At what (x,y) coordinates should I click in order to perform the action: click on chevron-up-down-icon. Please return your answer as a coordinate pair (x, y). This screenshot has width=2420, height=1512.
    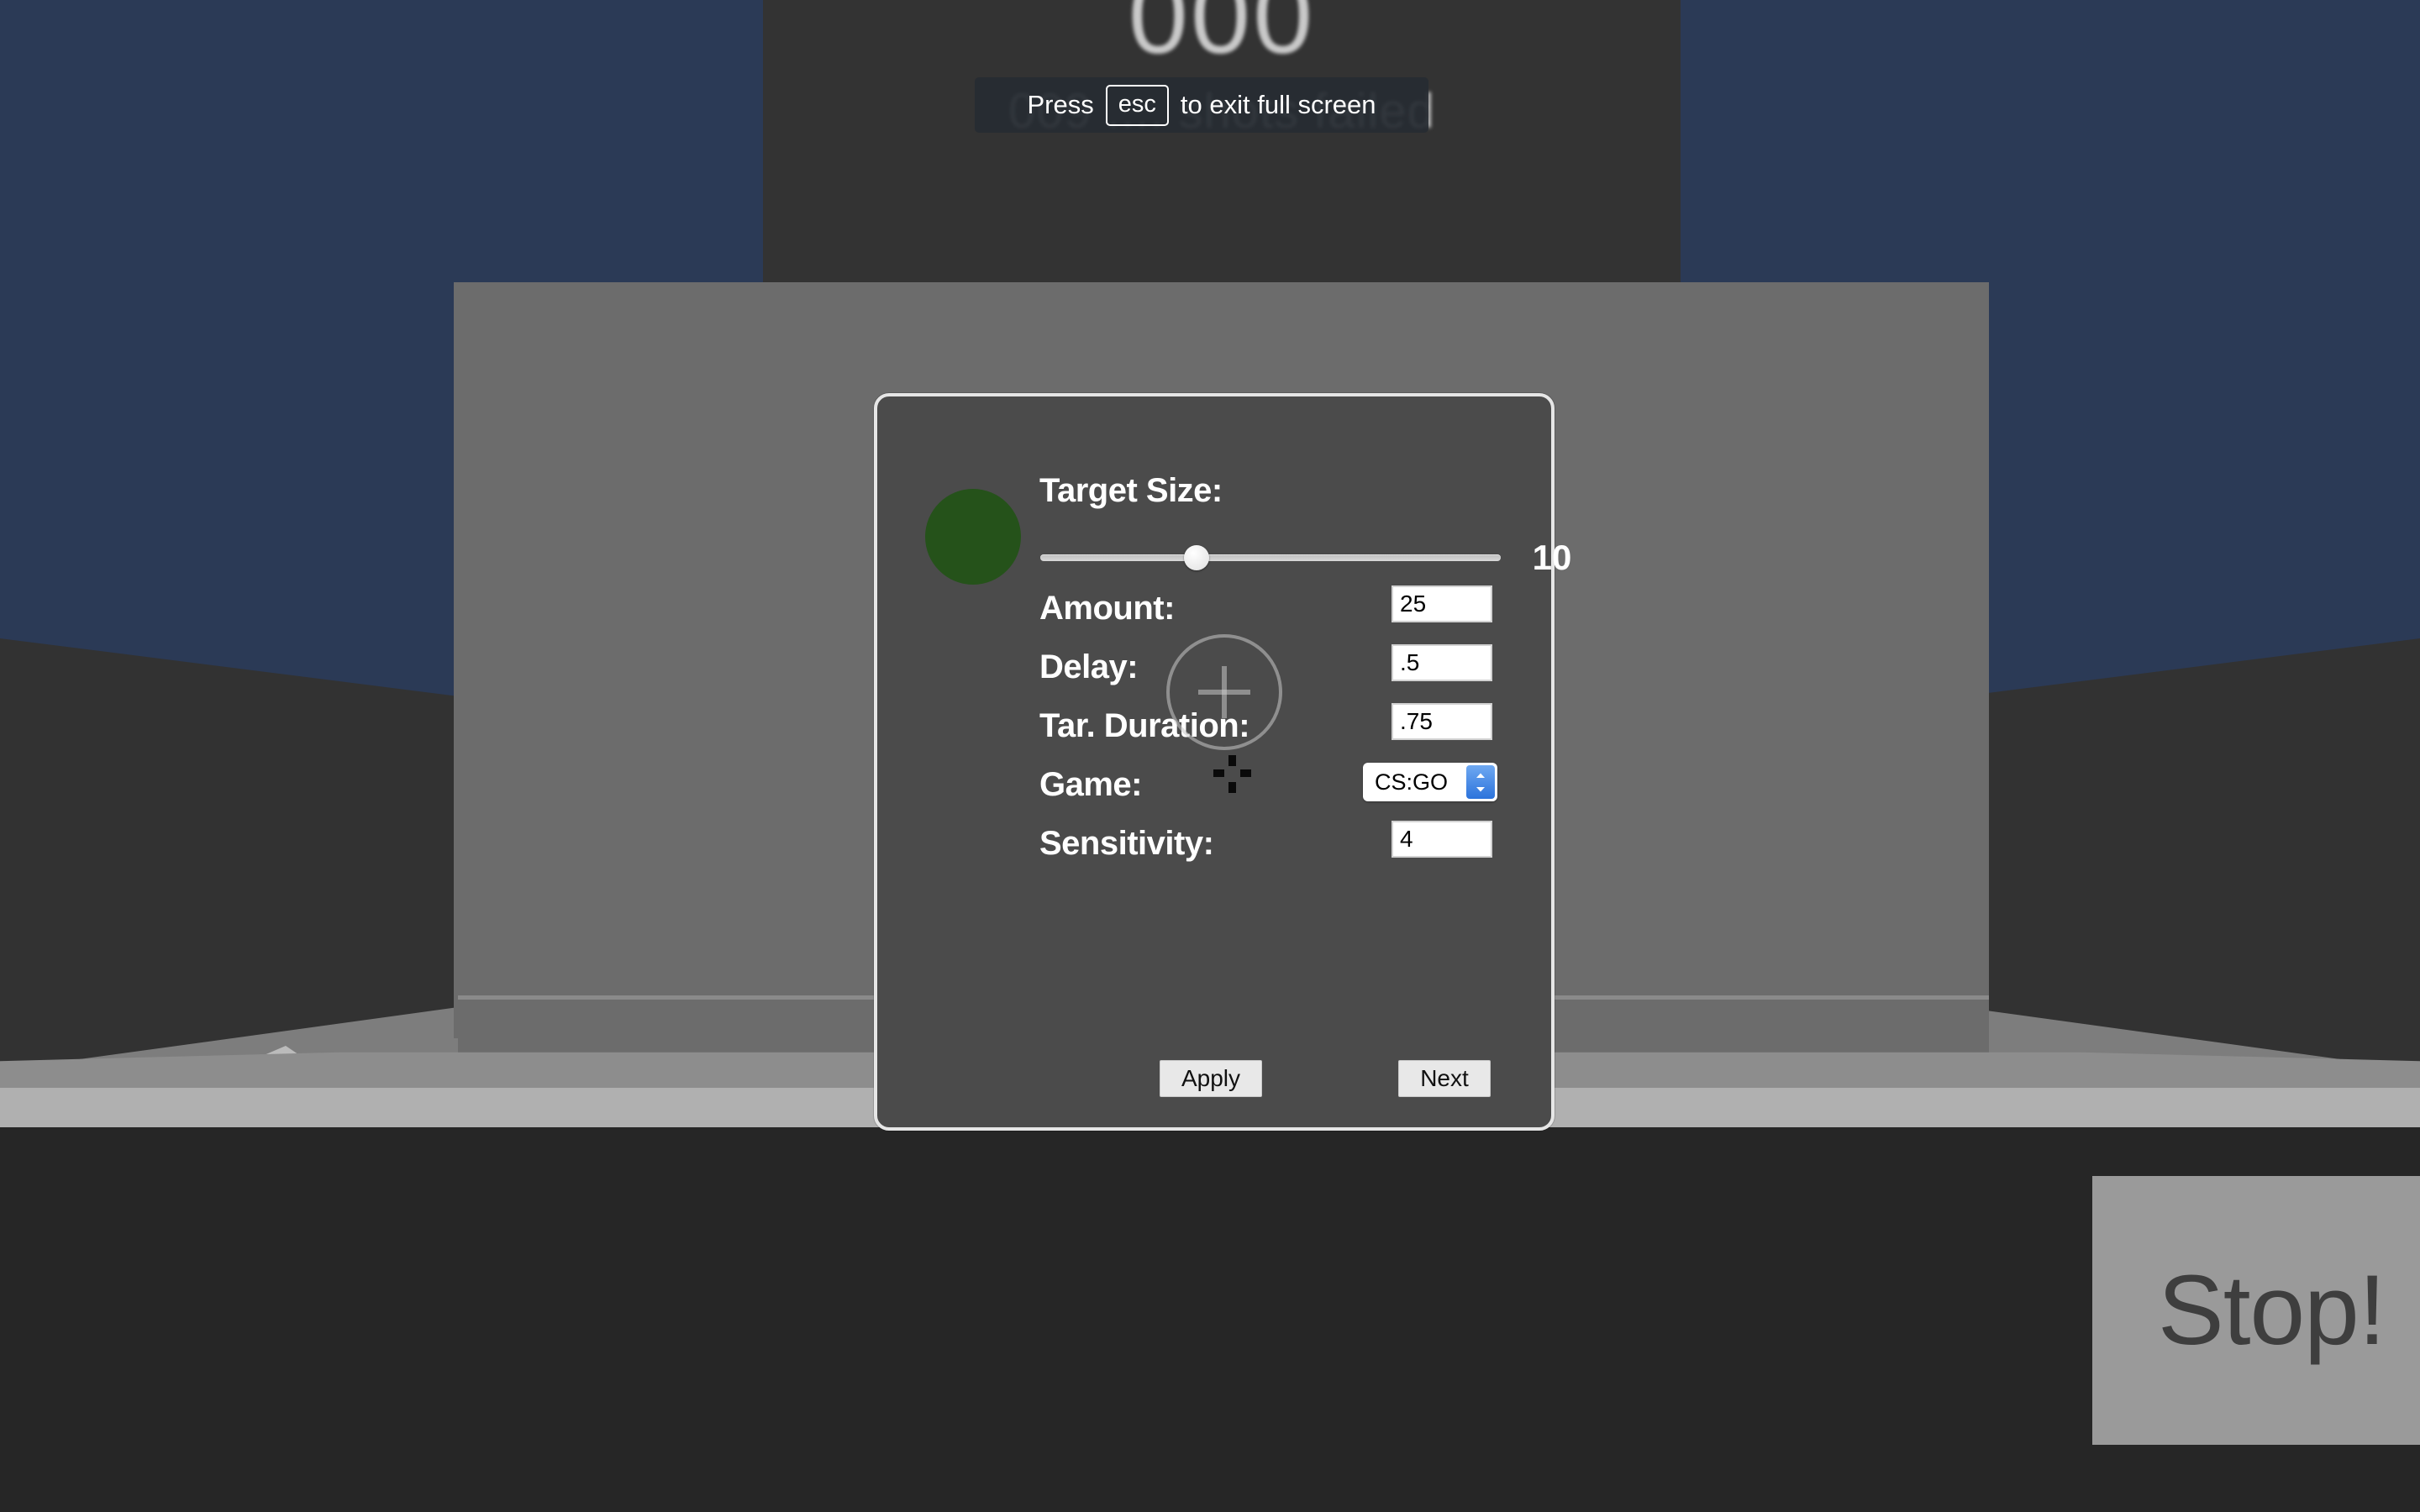
    Looking at the image, I should click on (1480, 782).